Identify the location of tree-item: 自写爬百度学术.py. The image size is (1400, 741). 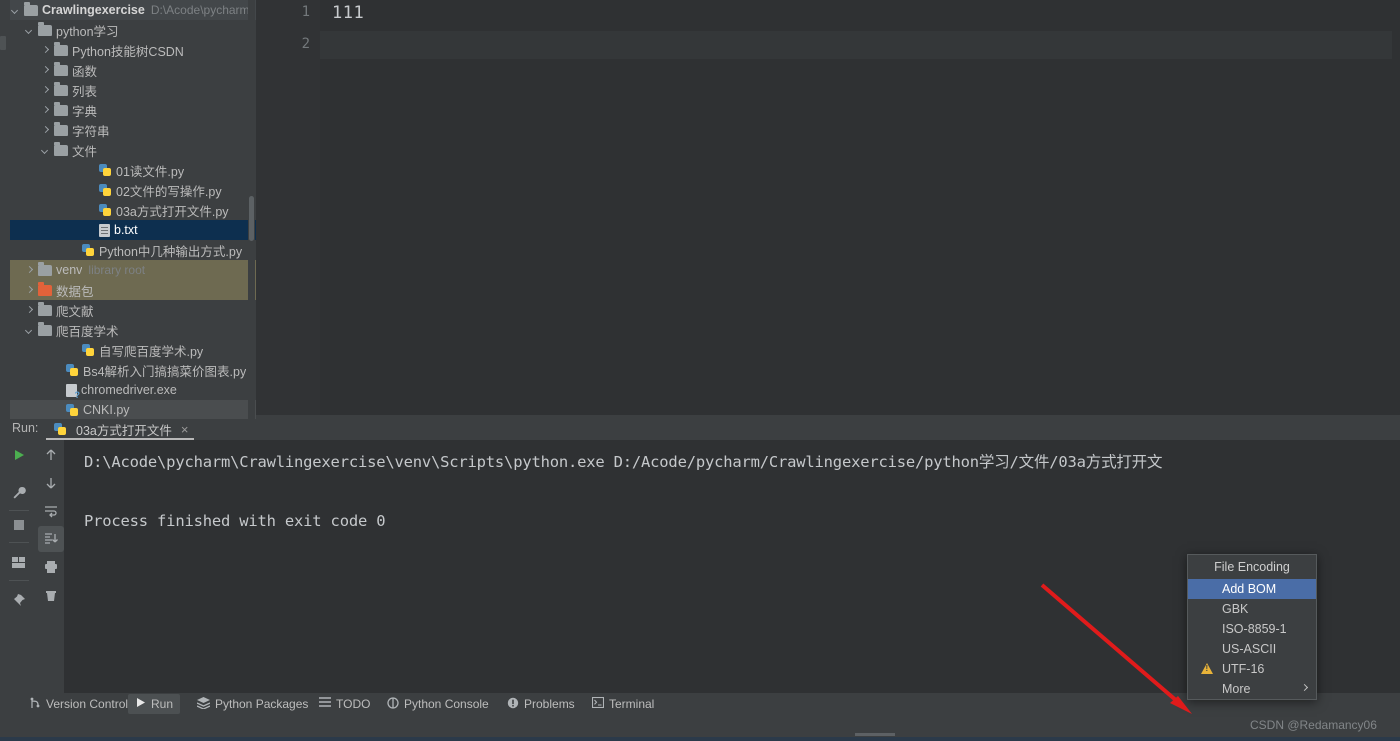
(133, 350).